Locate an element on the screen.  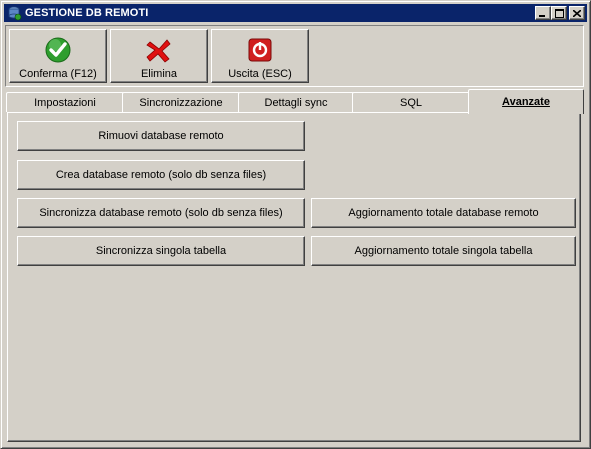
full-update-single-table-button: Aggiornamento totale singola tabella is located at coordinates (443, 251).